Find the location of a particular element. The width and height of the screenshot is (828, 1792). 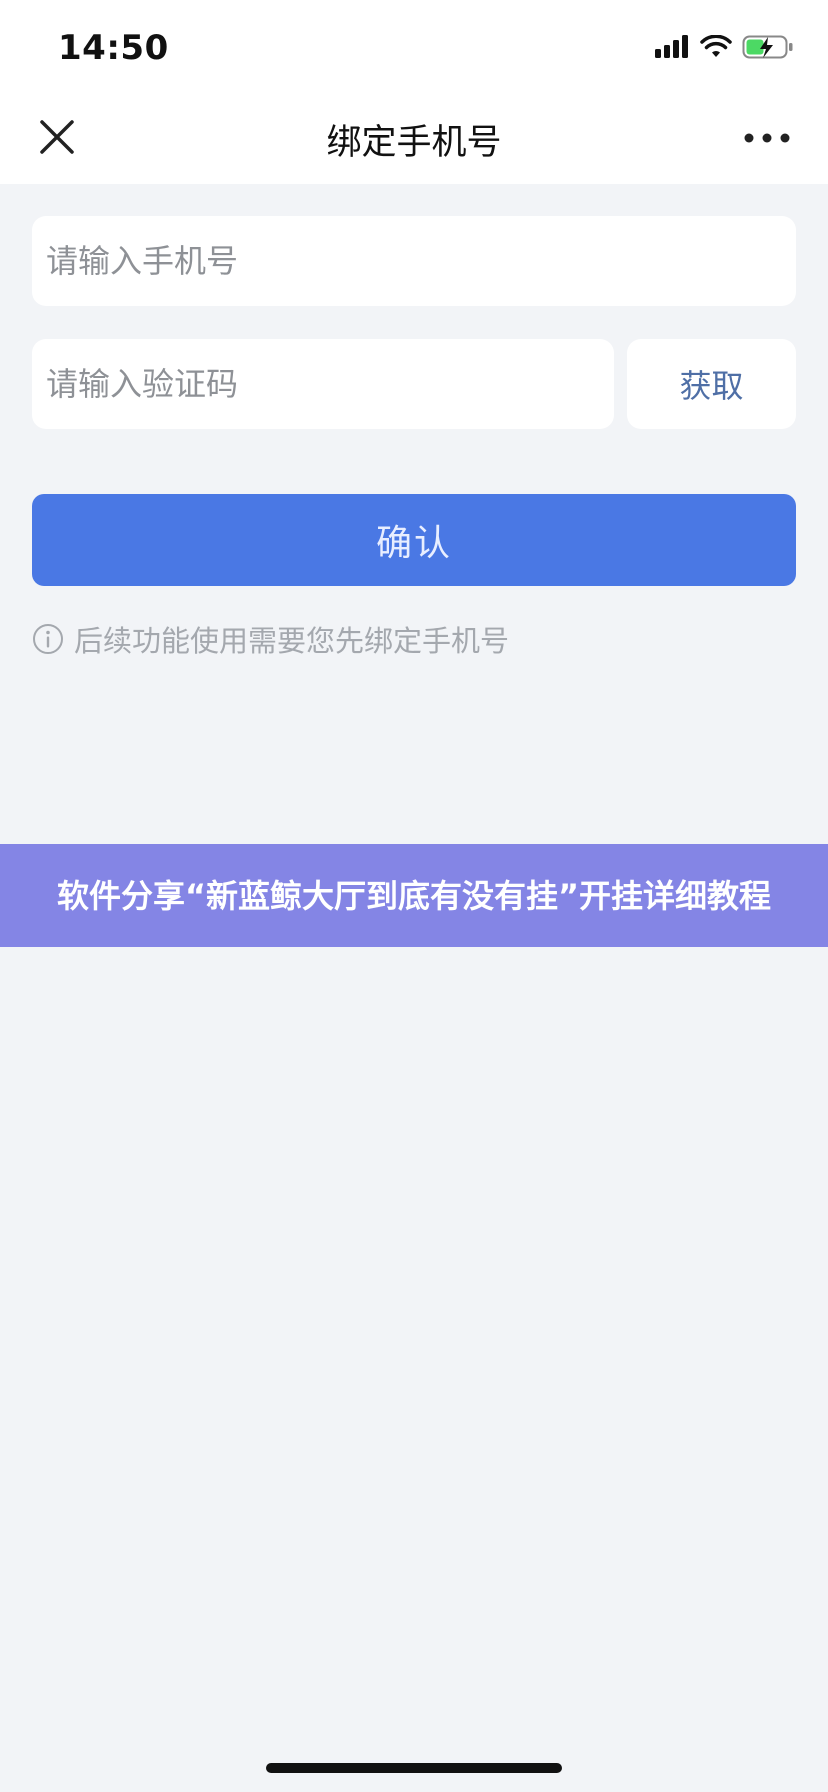

banner-text: 软件分享“新蓝鲸大厅到底有没有挂”开挂详细教程 is located at coordinates (414, 895).